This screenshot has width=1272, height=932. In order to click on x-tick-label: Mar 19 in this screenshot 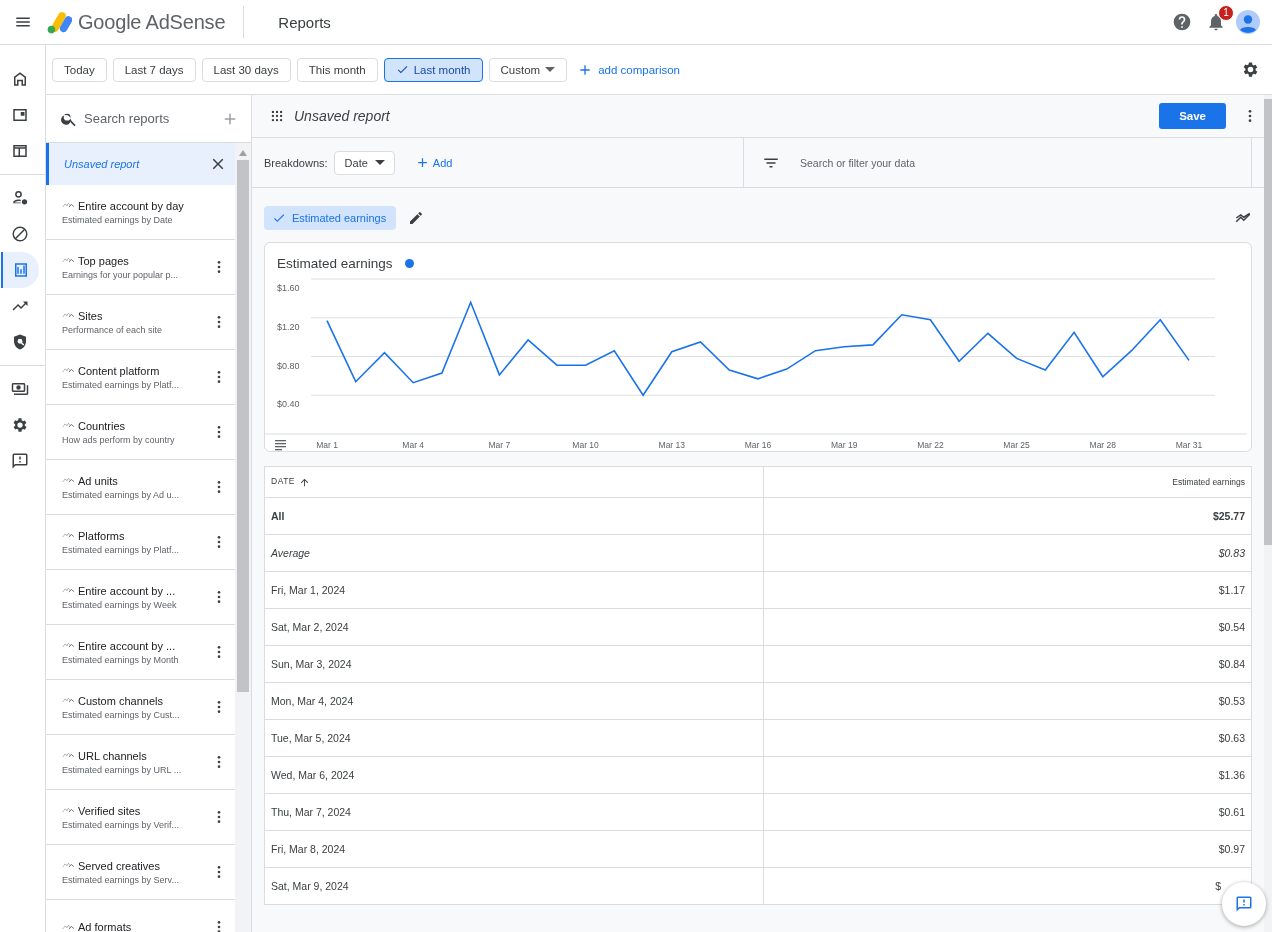, I will do `click(844, 445)`.